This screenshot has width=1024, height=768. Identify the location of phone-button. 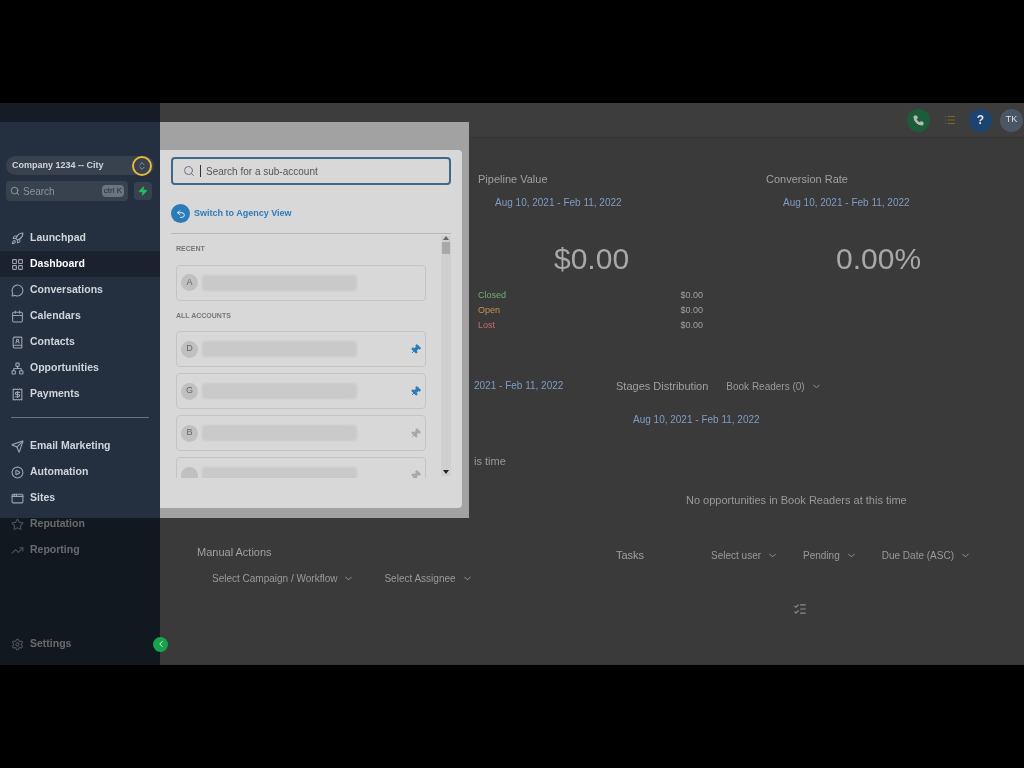
(918, 120).